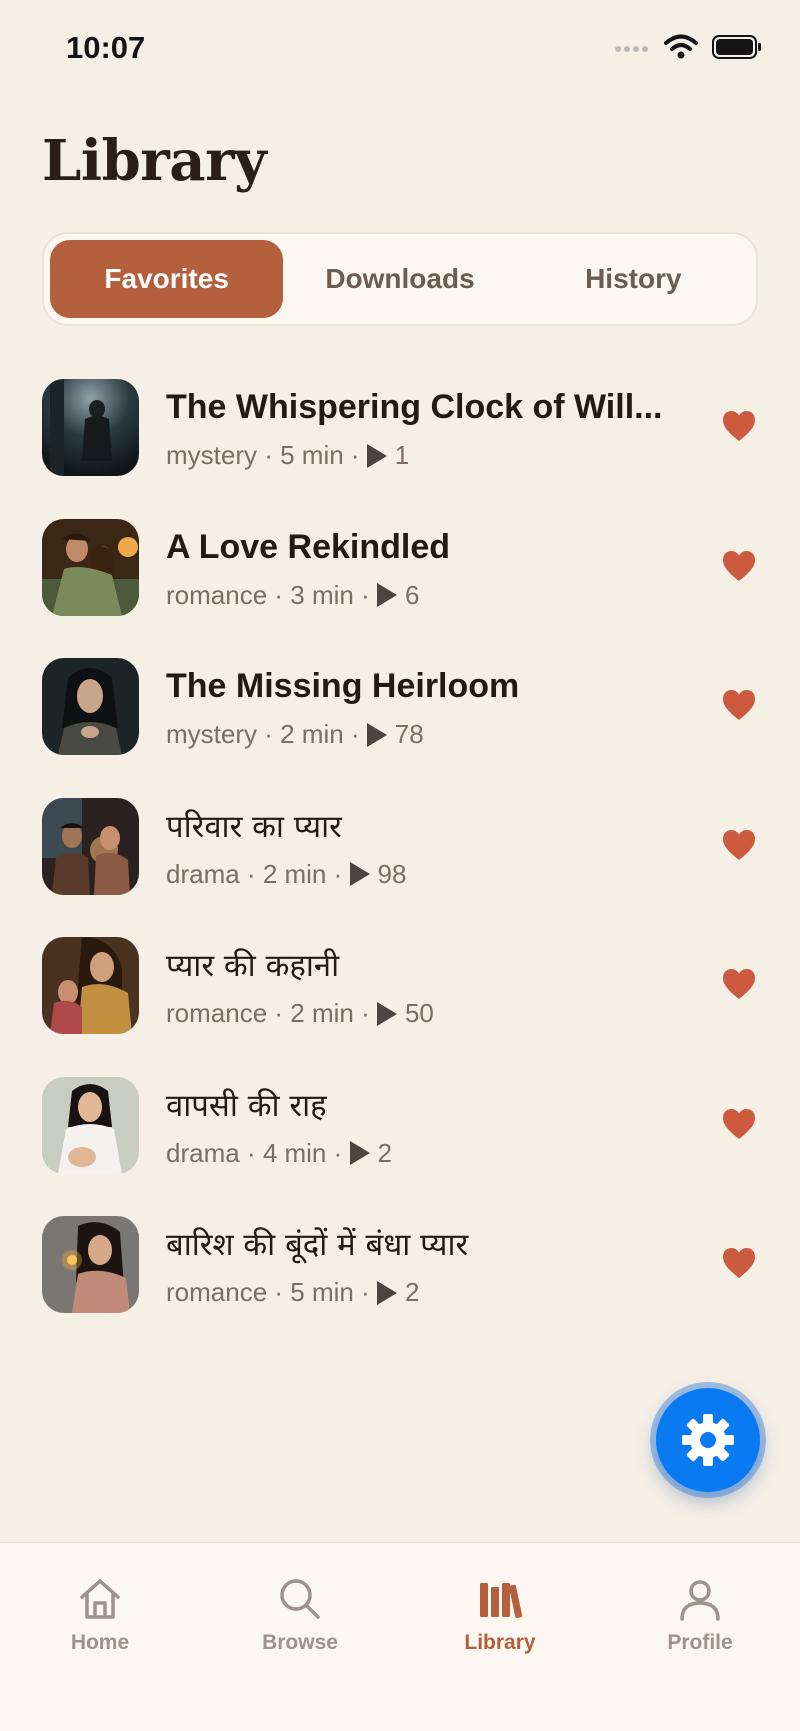 This screenshot has width=800, height=1731. What do you see at coordinates (294, 1152) in the screenshot?
I see `story-duration: 4 min` at bounding box center [294, 1152].